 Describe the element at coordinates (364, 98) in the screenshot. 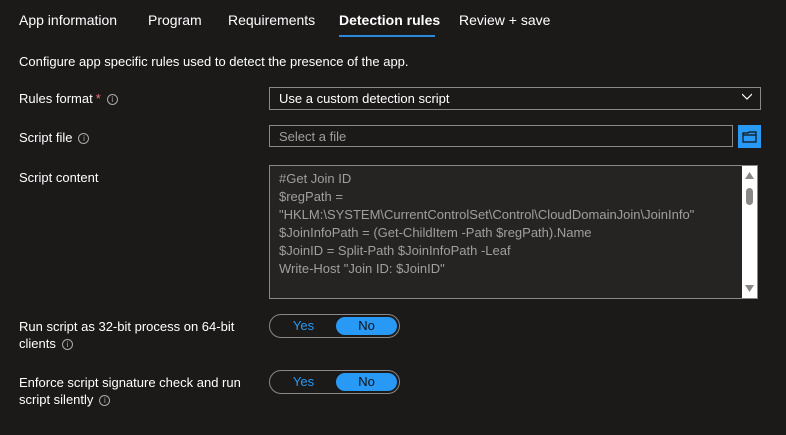

I see `dropdown-value: Use a custom detection script` at that location.